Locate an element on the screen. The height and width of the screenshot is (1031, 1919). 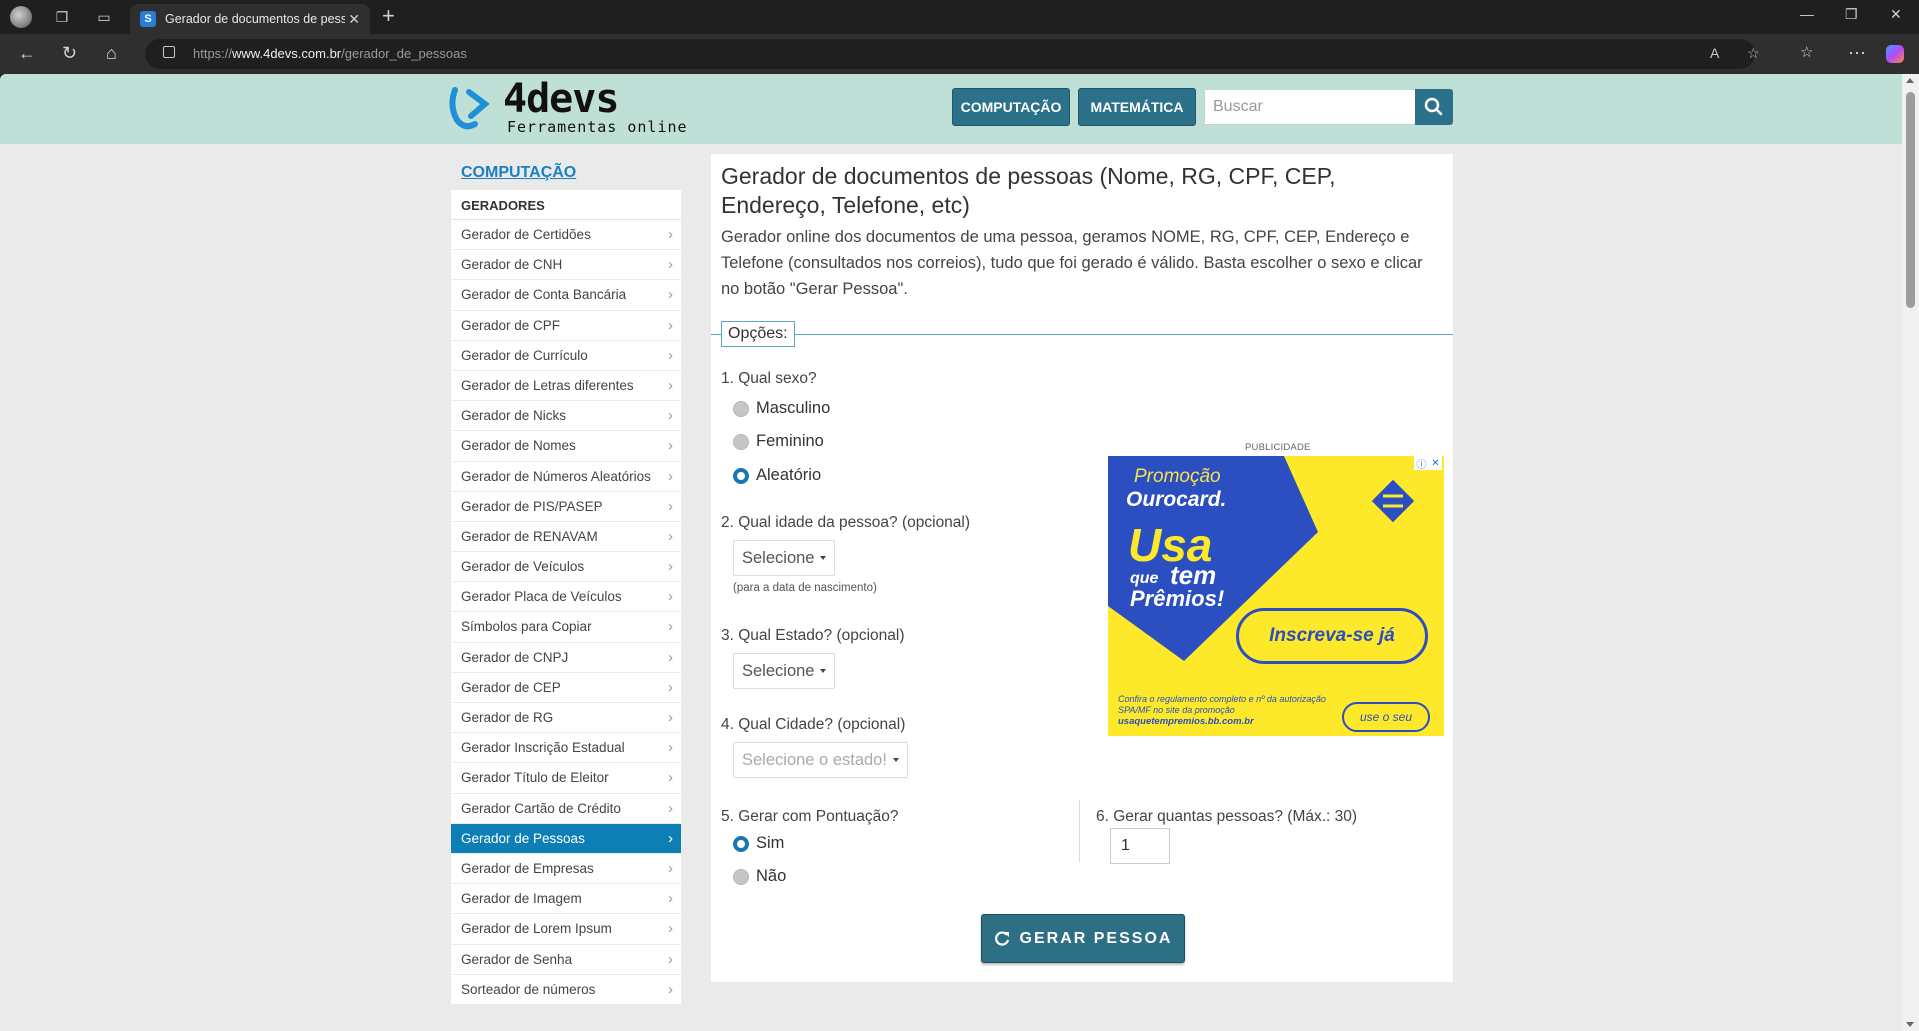
sidebar-item: Gerador Título de Eleitor › is located at coordinates (566, 778).